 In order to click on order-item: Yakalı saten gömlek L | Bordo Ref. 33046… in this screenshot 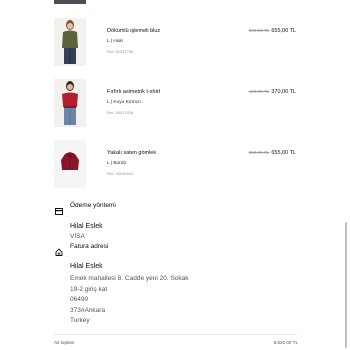, I will do `click(175, 164)`.